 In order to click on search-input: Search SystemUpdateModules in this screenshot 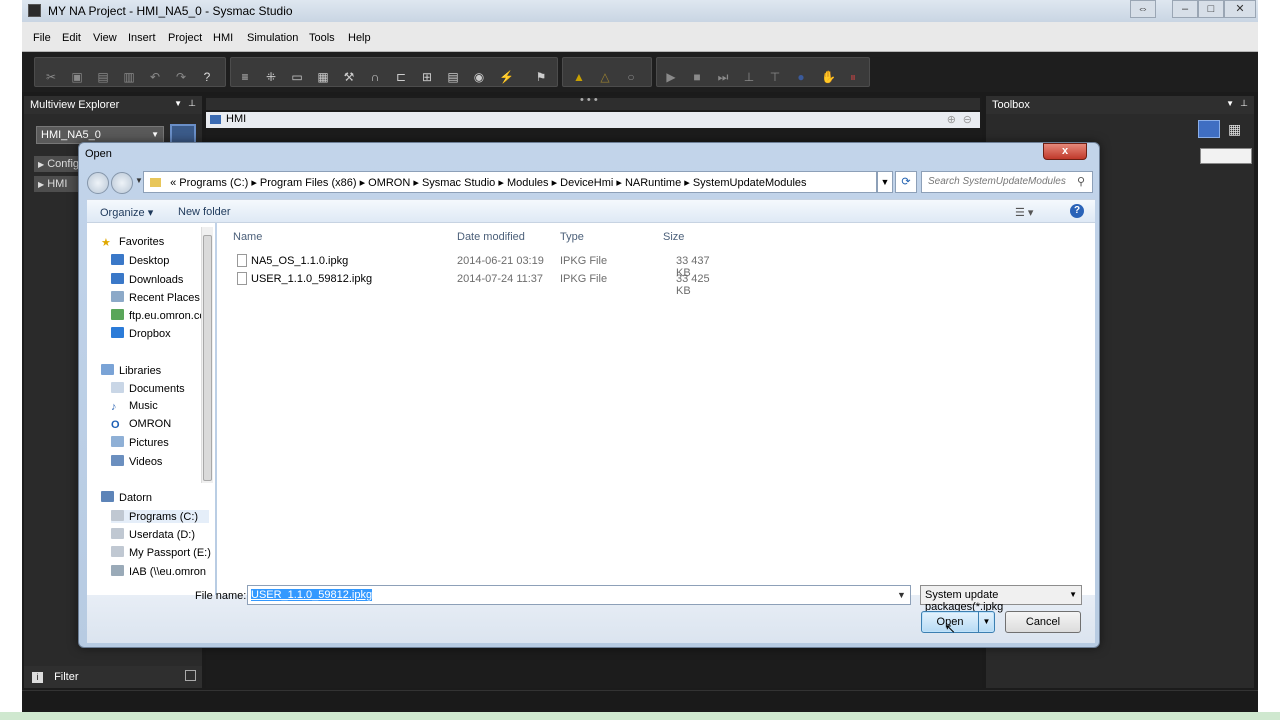, I will do `click(1007, 182)`.